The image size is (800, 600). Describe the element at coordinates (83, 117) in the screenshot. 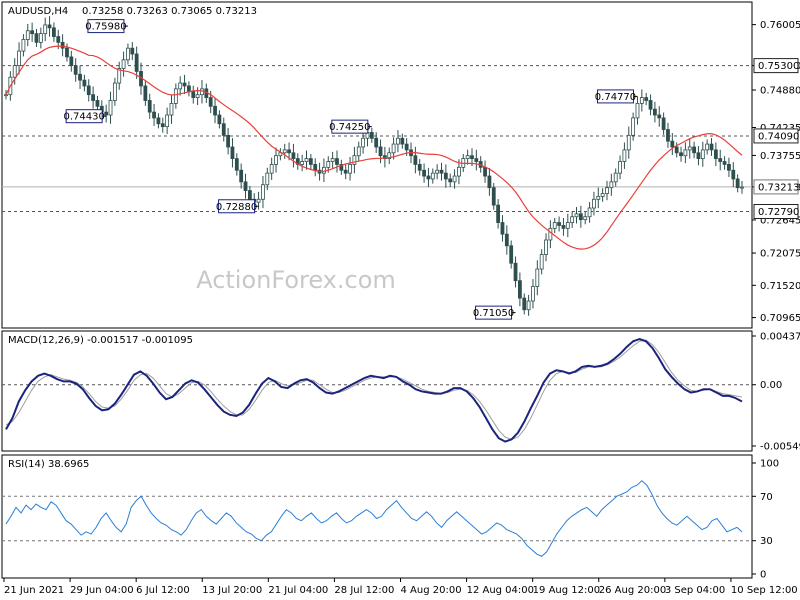

I see `annotation-label: 0.74430` at that location.